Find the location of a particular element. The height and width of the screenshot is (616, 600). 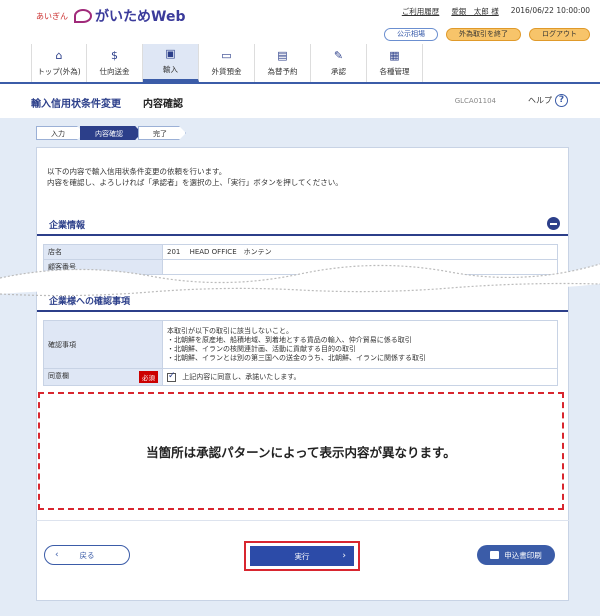

intro-line-2: 内容を確認し、よろしければ「承認者」を選択の上、「実行」ボタンを押してください。 is located at coordinates (195, 182).